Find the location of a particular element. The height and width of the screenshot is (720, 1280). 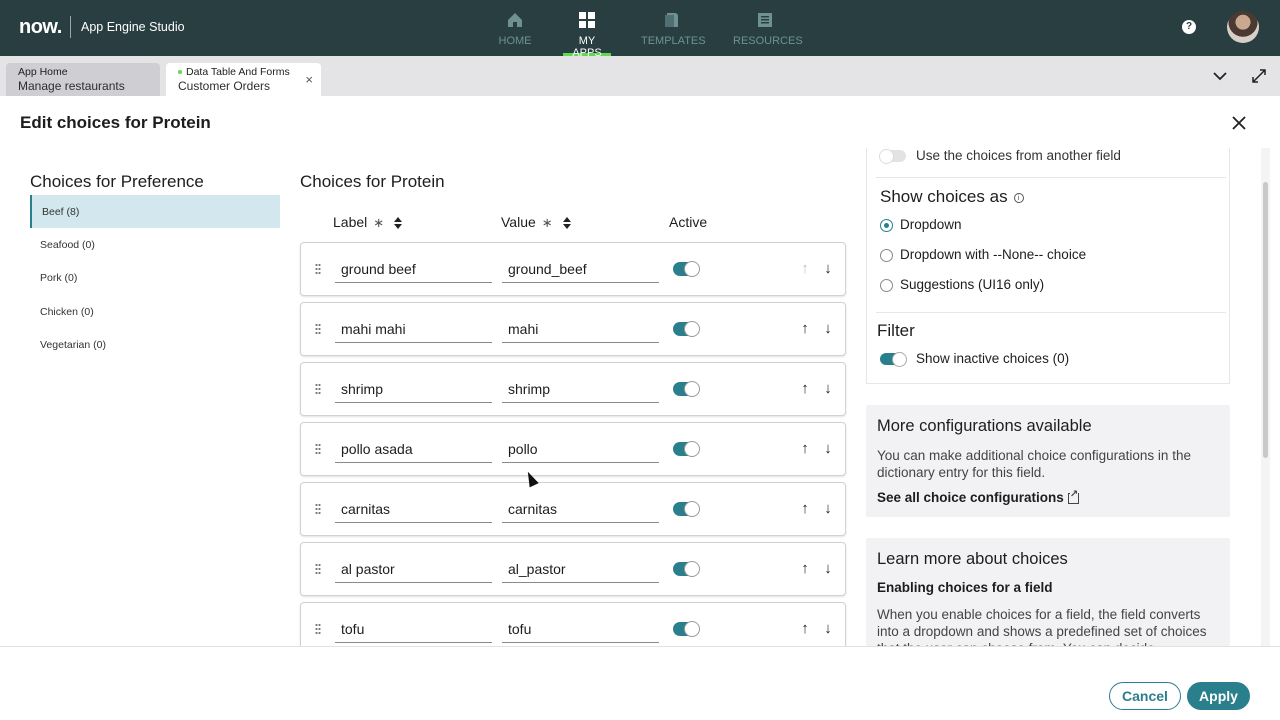

see-all-link-label: See all choice configurations is located at coordinates (970, 497).